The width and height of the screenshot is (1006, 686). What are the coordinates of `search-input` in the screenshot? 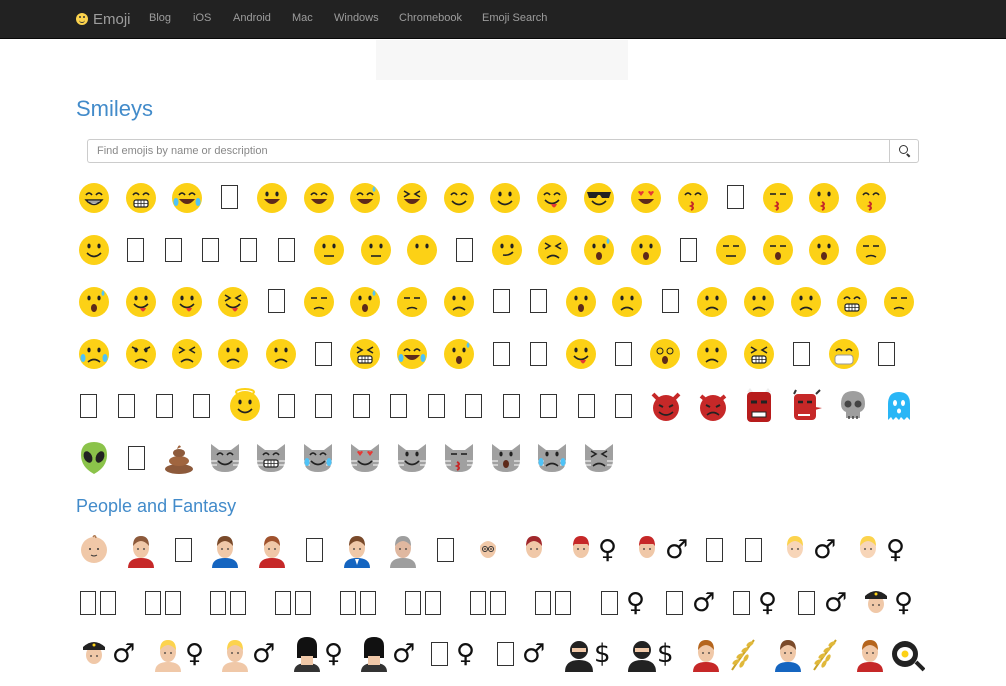 It's located at (488, 151).